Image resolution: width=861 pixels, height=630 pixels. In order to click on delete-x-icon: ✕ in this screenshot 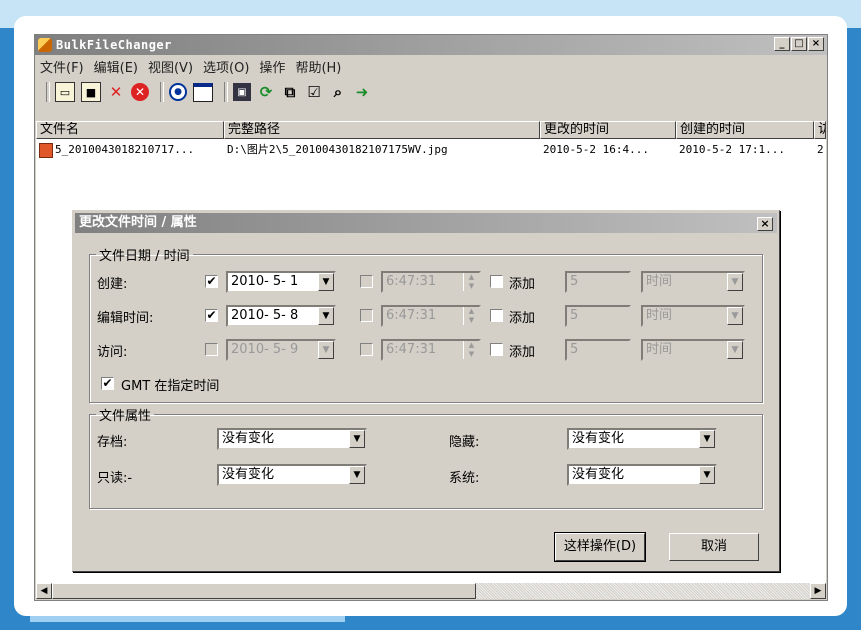, I will do `click(116, 92)`.